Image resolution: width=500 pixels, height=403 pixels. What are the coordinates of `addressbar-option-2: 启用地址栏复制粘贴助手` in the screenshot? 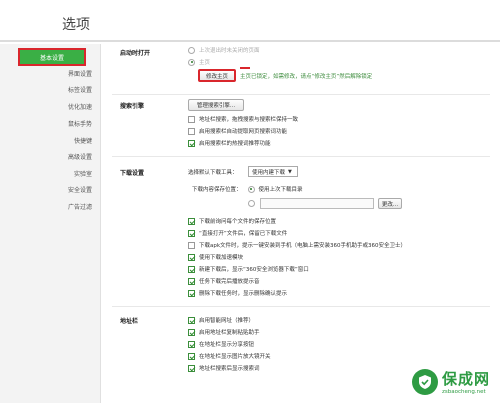 It's located at (224, 332).